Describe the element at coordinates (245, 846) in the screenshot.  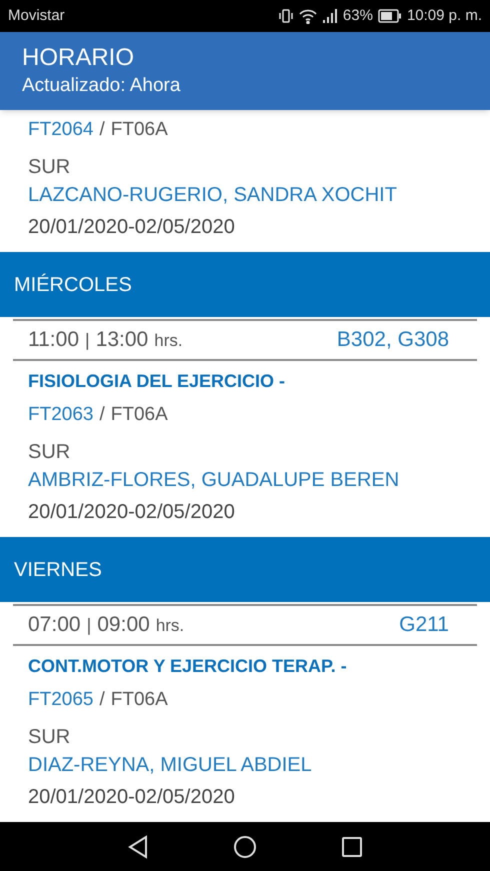
I see `home-icon` at that location.